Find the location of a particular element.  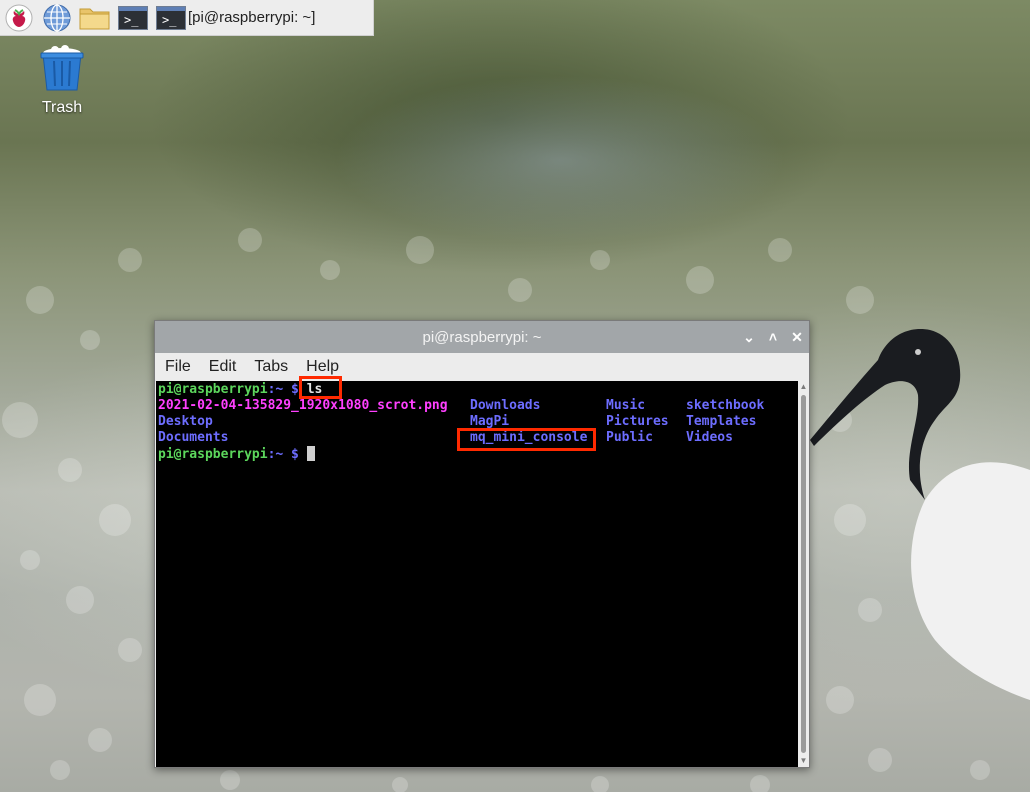

prompt-path-2: :~ $ is located at coordinates (283, 454).